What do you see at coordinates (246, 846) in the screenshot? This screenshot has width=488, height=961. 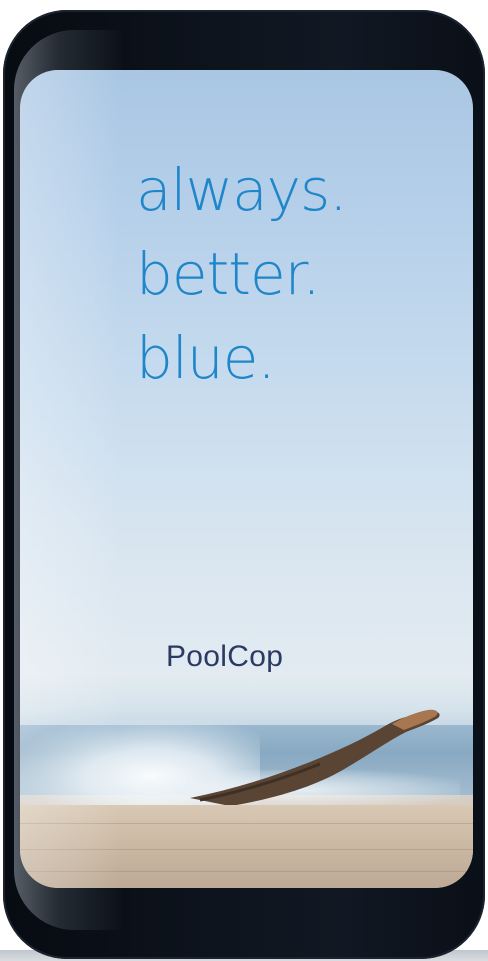 I see `pool-deck` at bounding box center [246, 846].